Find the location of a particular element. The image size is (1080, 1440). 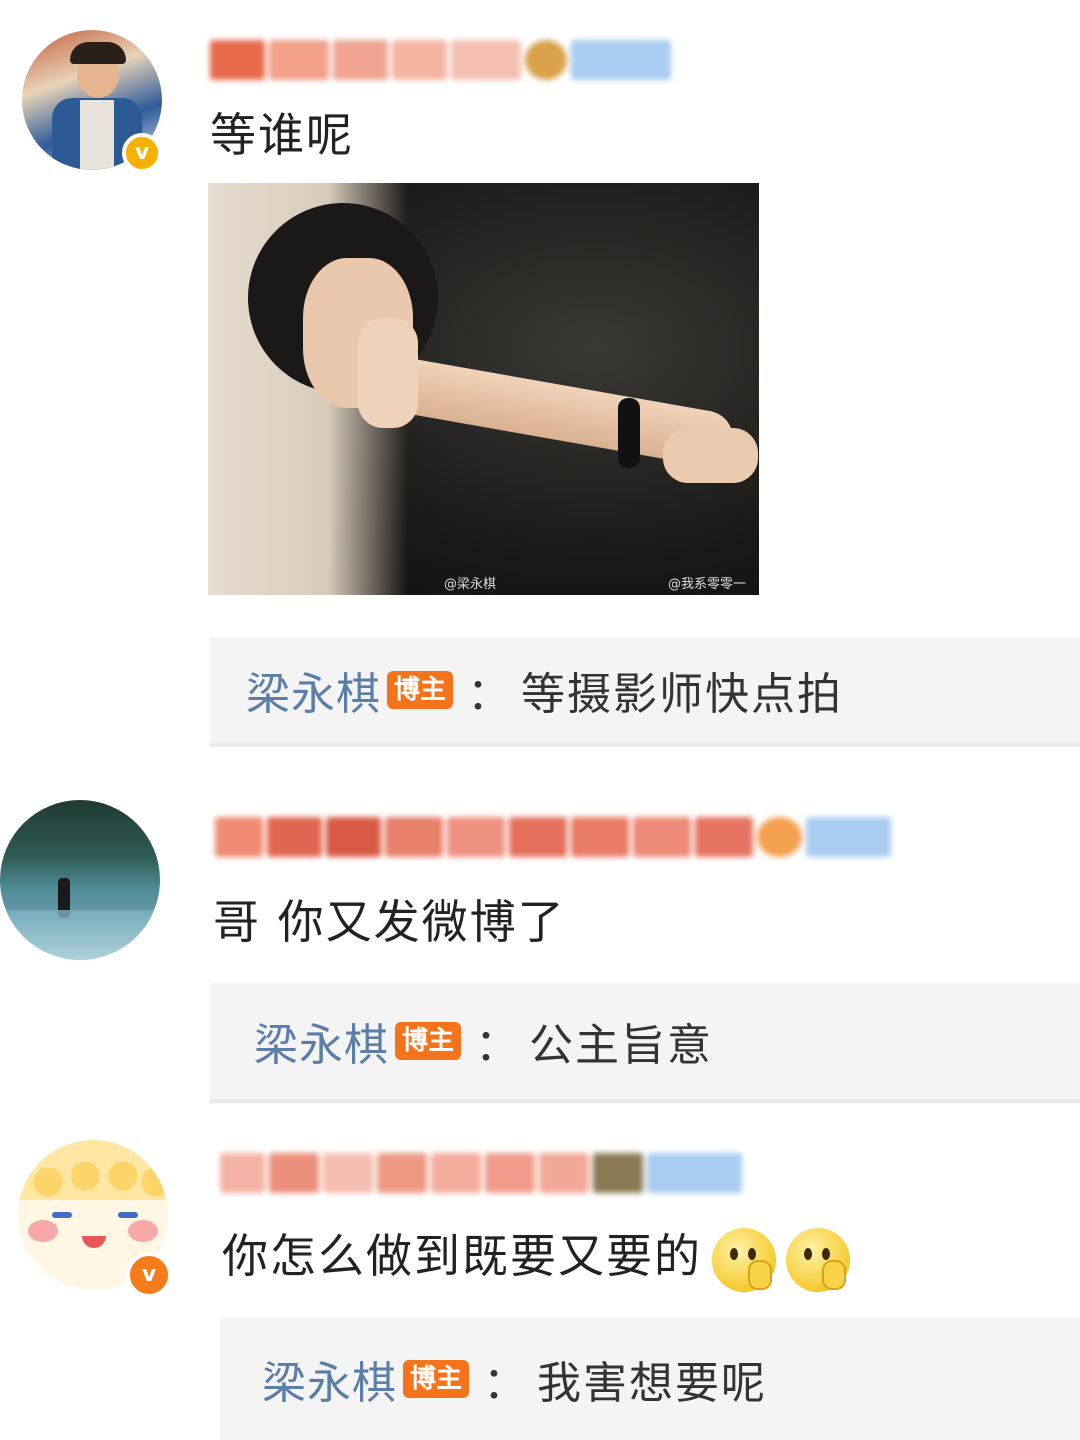

avatar is located at coordinates (80, 880).